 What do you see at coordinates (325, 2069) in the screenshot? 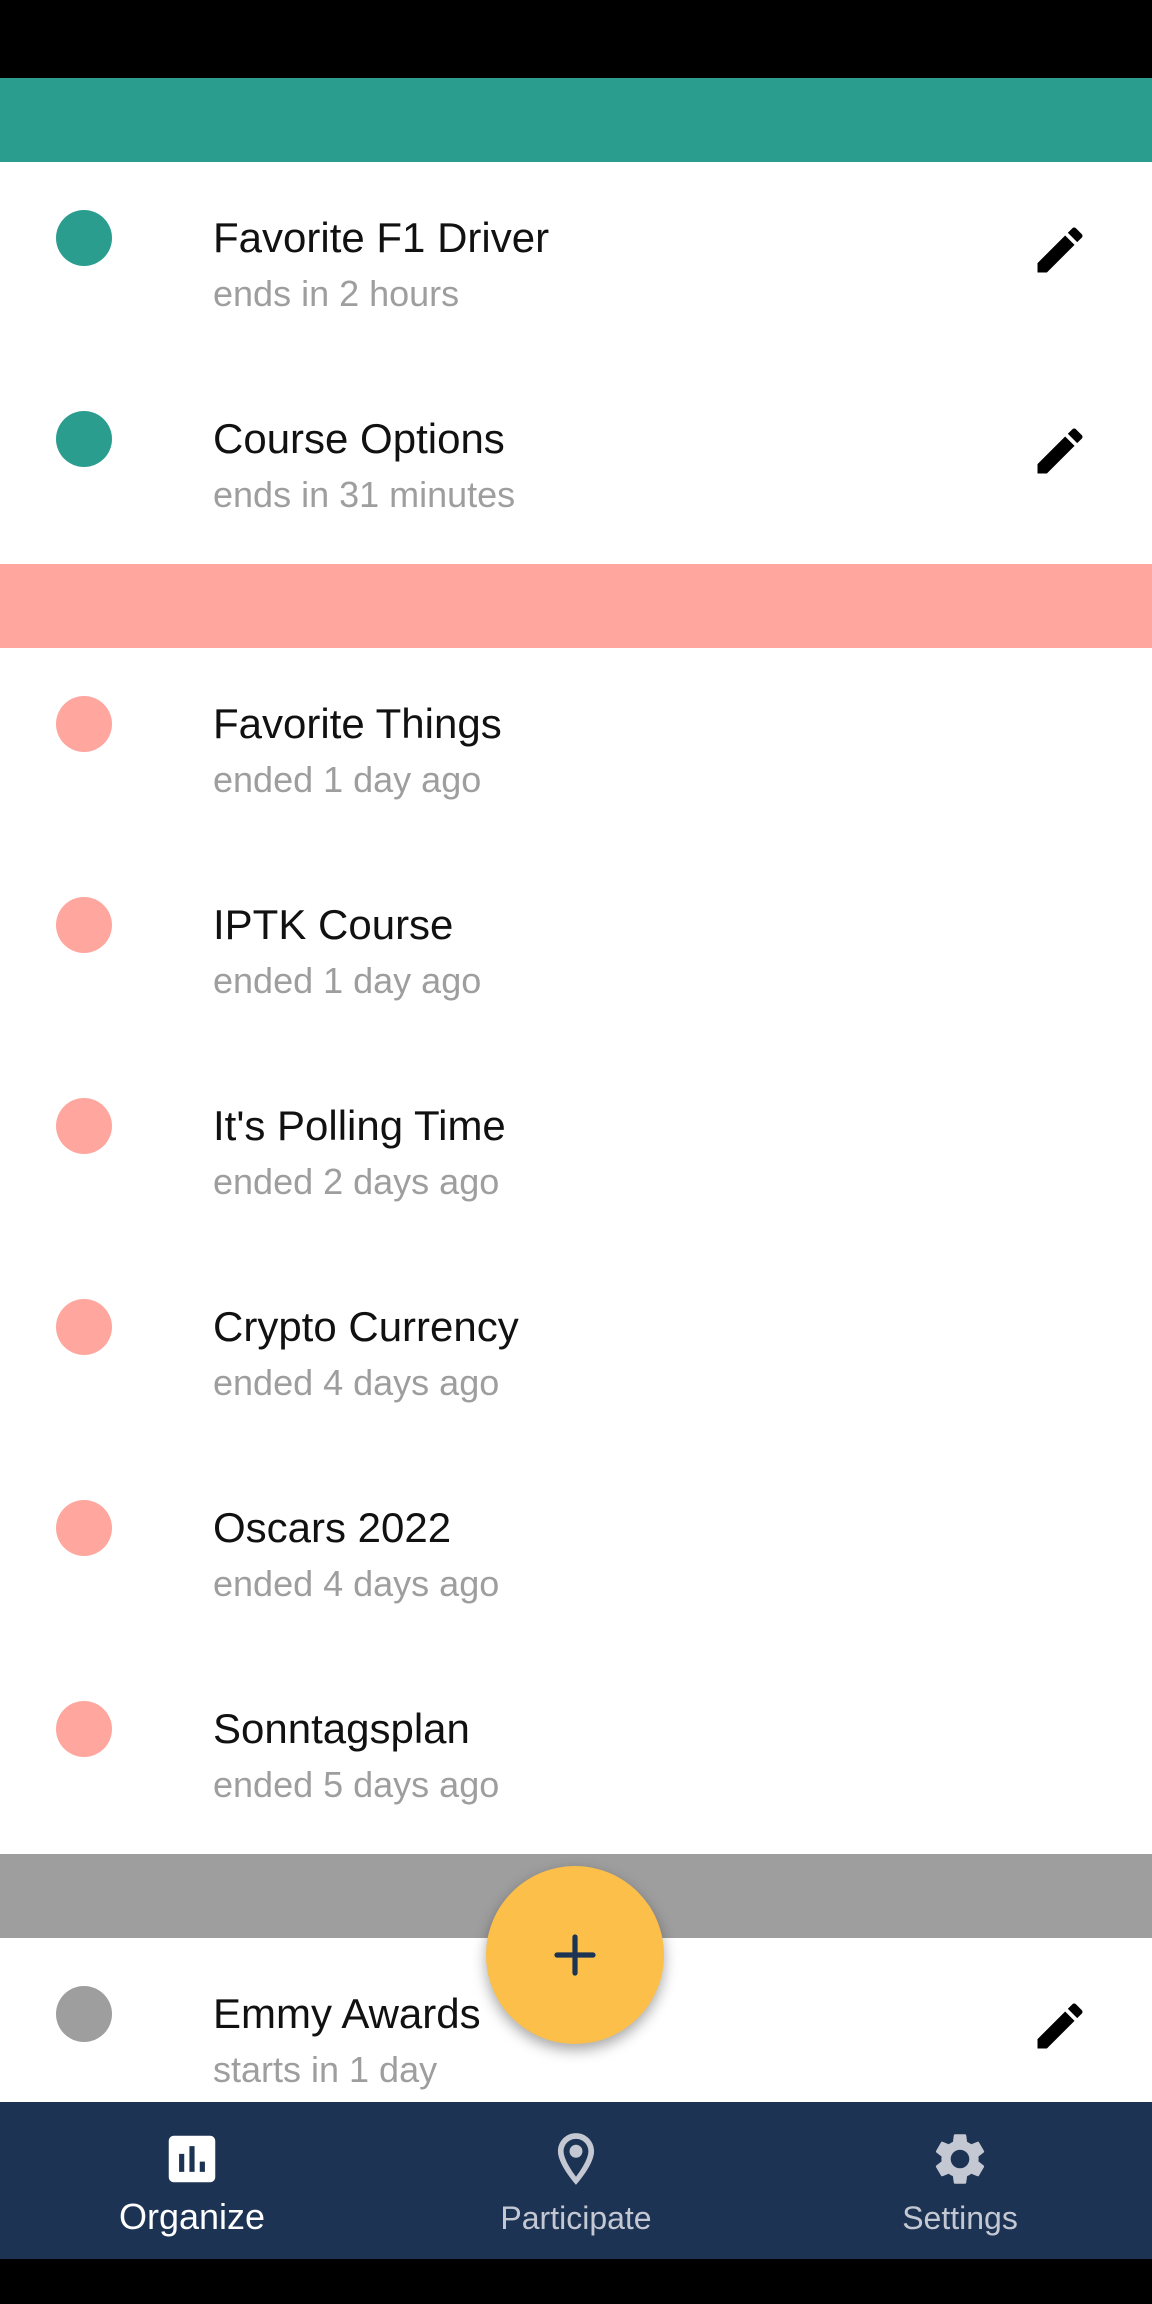
I see `poll-subtitle: starts in 1 day` at bounding box center [325, 2069].